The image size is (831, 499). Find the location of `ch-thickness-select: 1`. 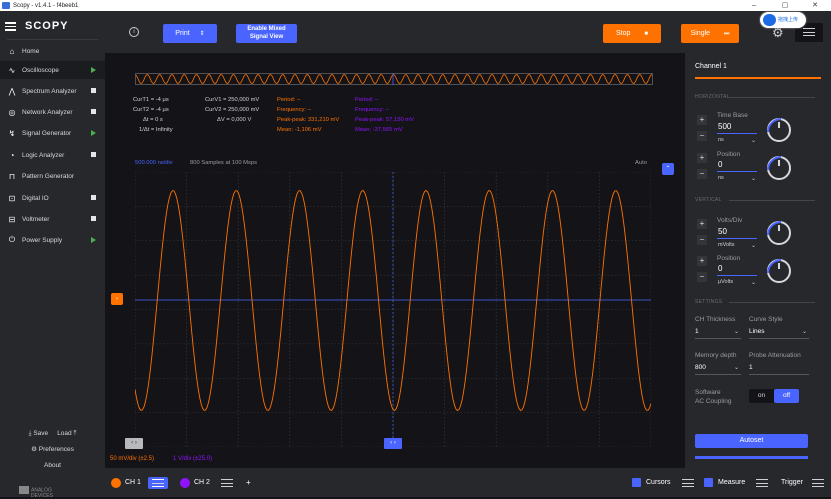

ch-thickness-select: 1 is located at coordinates (697, 331).